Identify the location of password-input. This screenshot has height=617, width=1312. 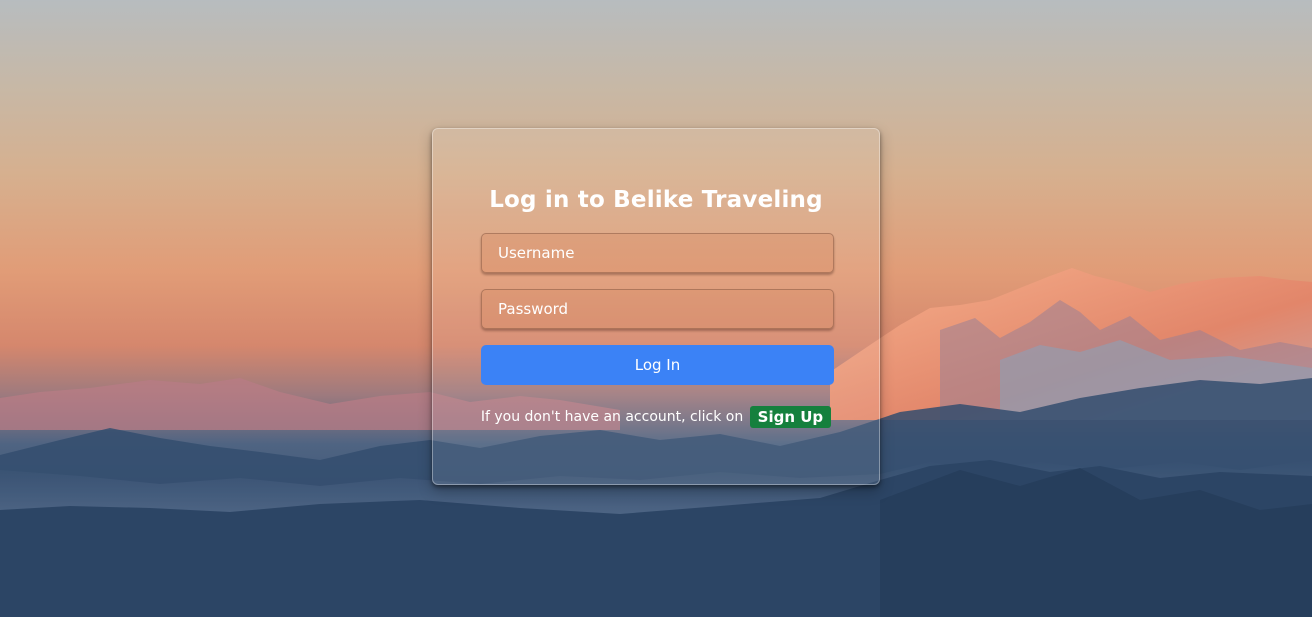
(657, 309).